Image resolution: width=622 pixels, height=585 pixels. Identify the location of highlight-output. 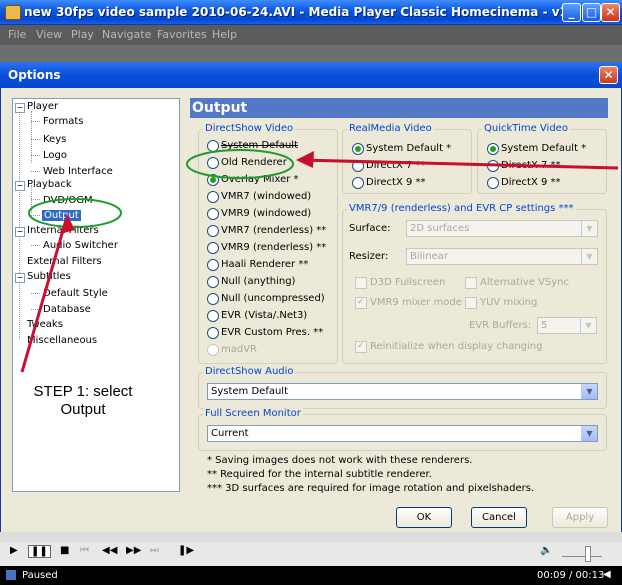
(75, 213).